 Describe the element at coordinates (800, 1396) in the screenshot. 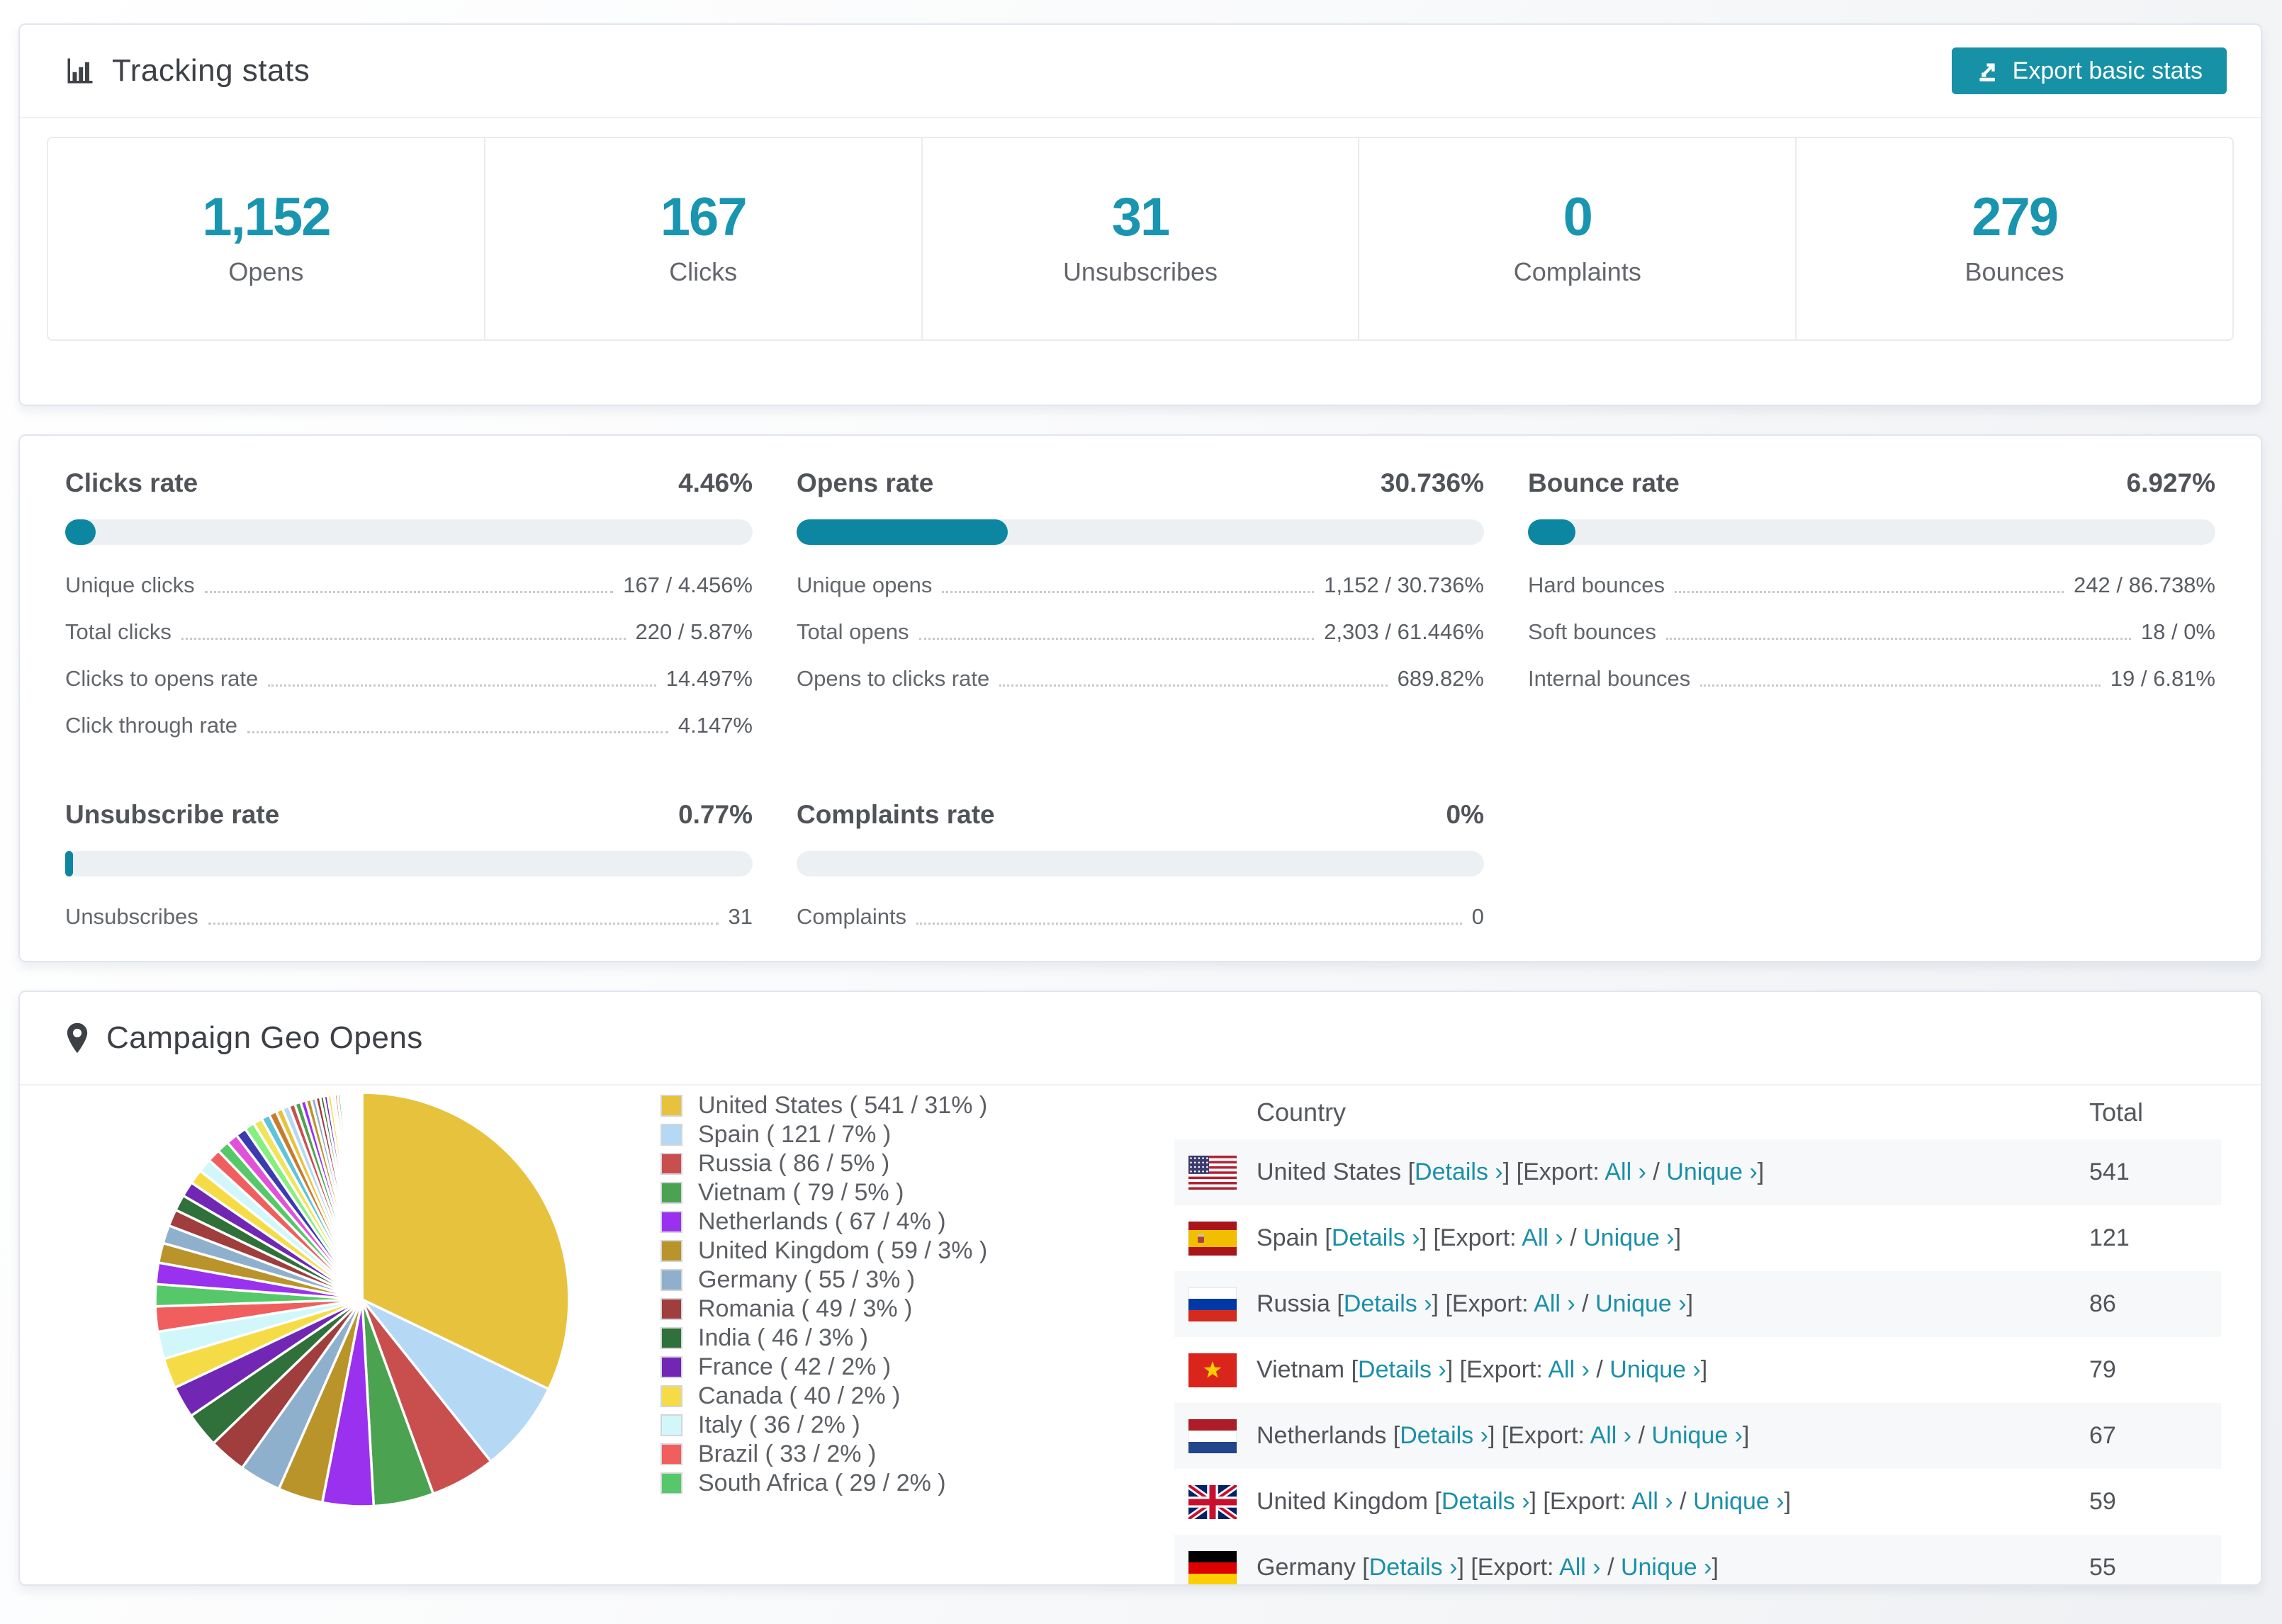

I see `legend-label-canada: Canada ( 40 / 2% )` at that location.